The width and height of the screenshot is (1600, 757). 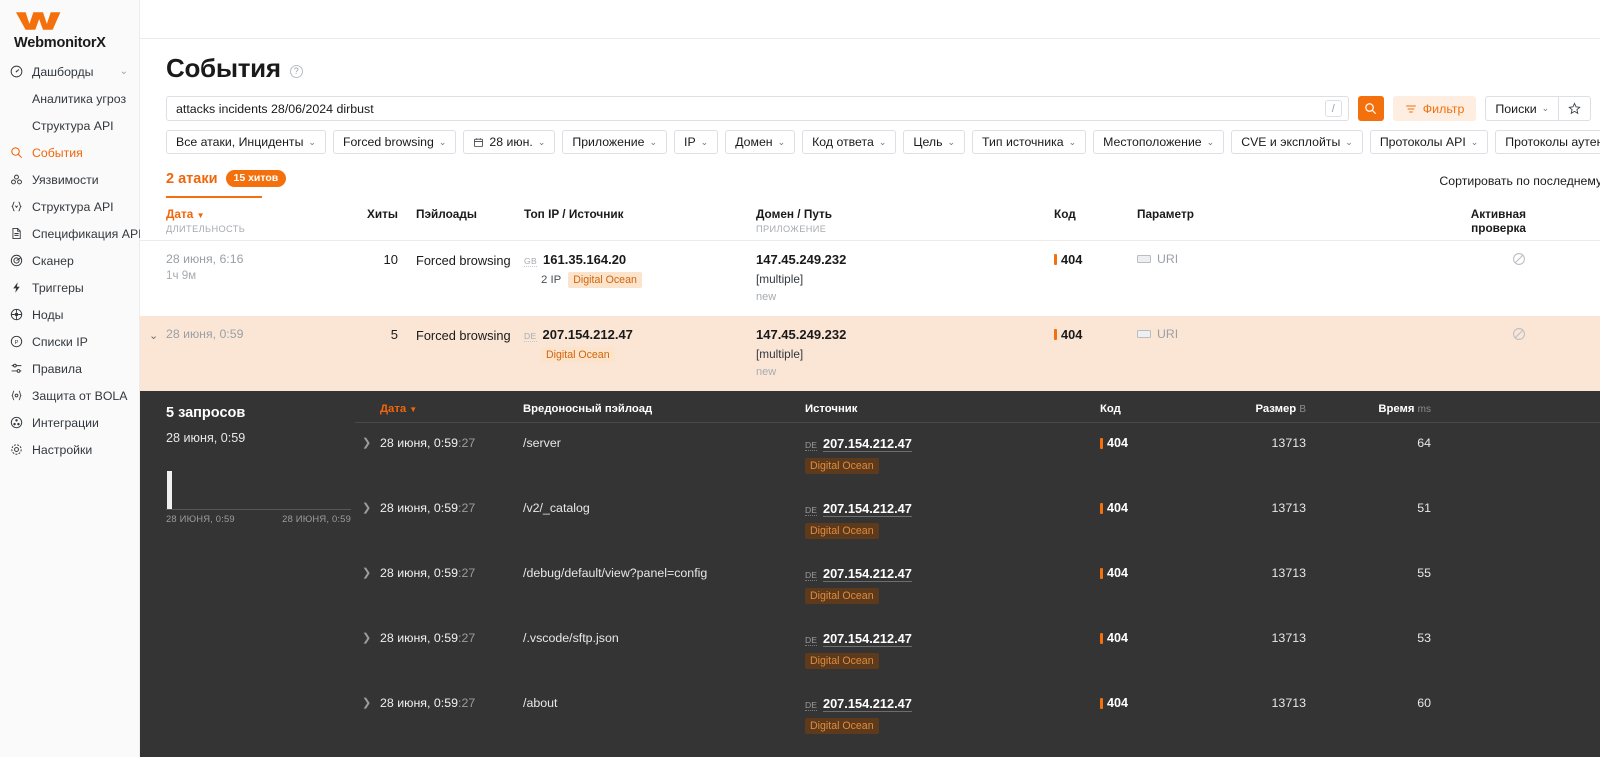 What do you see at coordinates (69, 152) in the screenshot?
I see `sidebar-item-events: События` at bounding box center [69, 152].